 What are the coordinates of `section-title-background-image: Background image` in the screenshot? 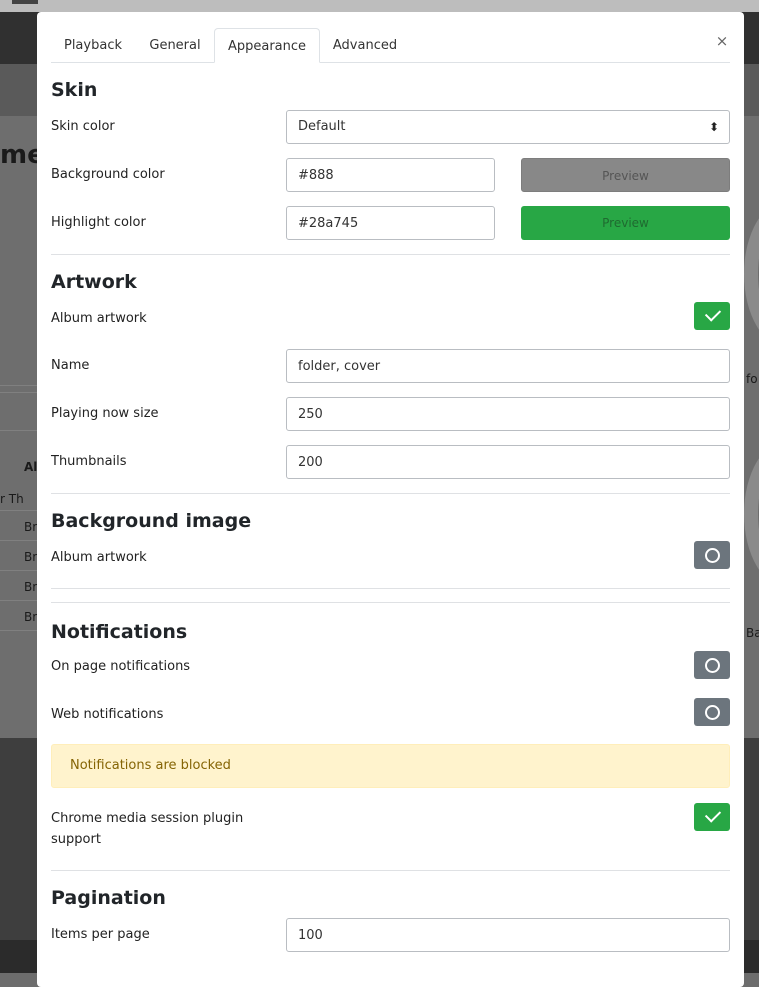 It's located at (151, 521).